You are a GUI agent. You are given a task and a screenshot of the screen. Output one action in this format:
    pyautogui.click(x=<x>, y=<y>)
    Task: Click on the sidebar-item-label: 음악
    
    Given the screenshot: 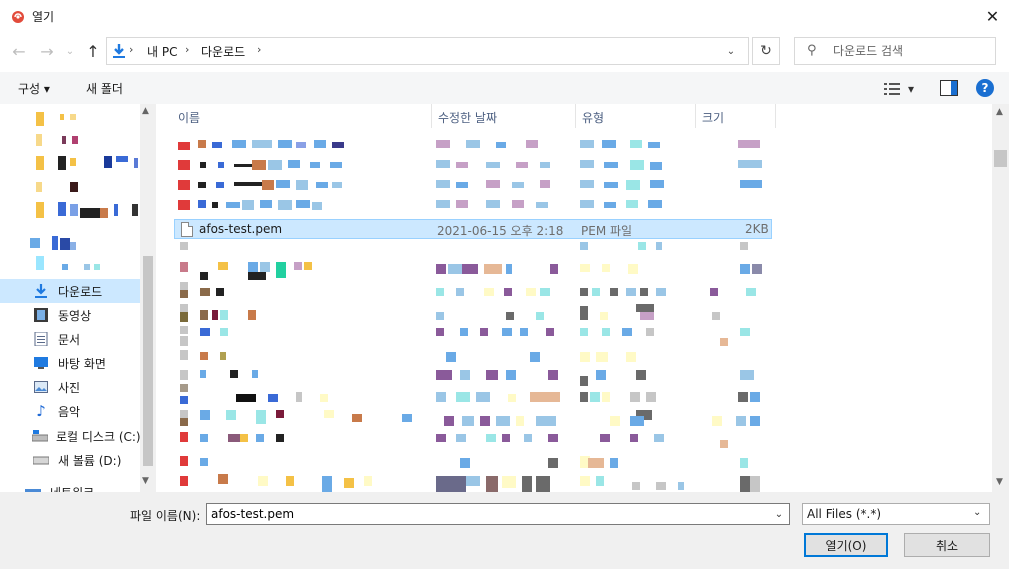 What is the action you would take?
    pyautogui.click(x=69, y=411)
    